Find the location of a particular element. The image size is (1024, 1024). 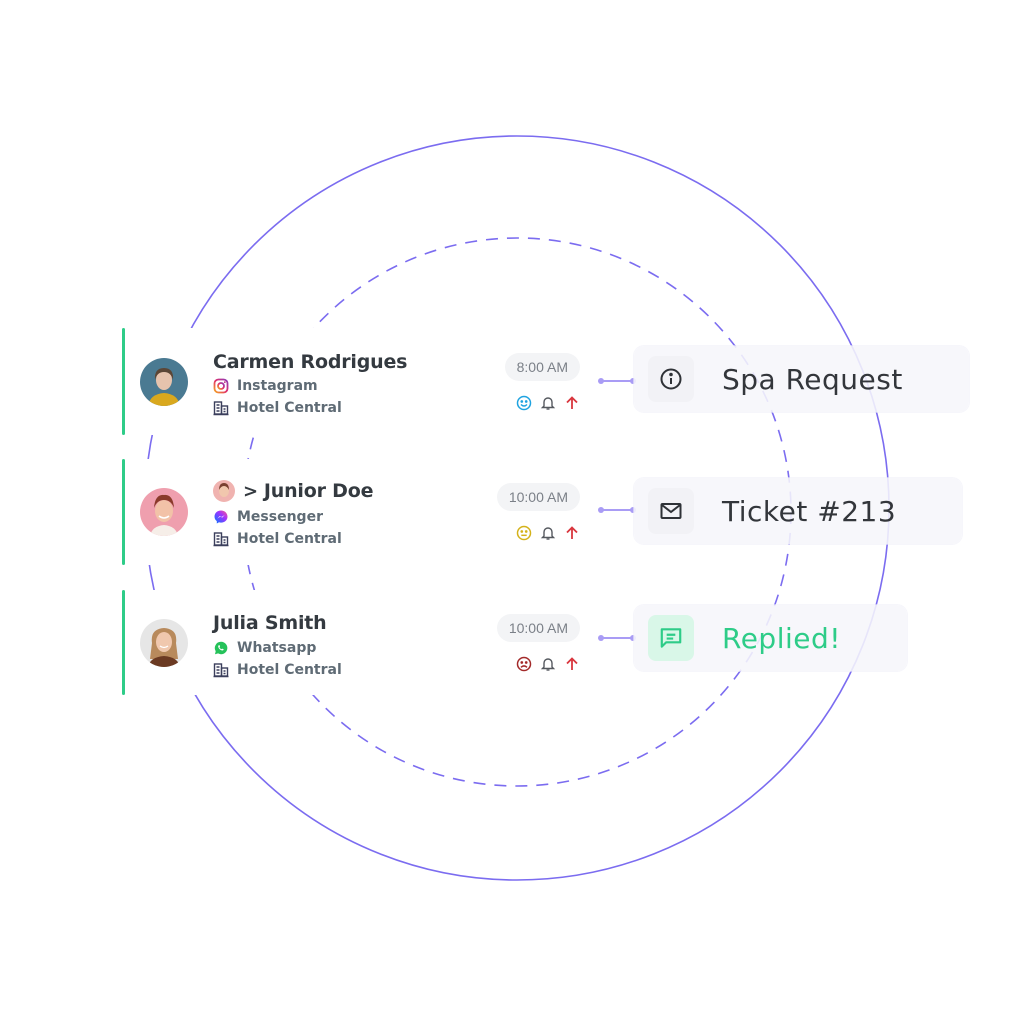

timestamp: 8:00 AM is located at coordinates (542, 367).